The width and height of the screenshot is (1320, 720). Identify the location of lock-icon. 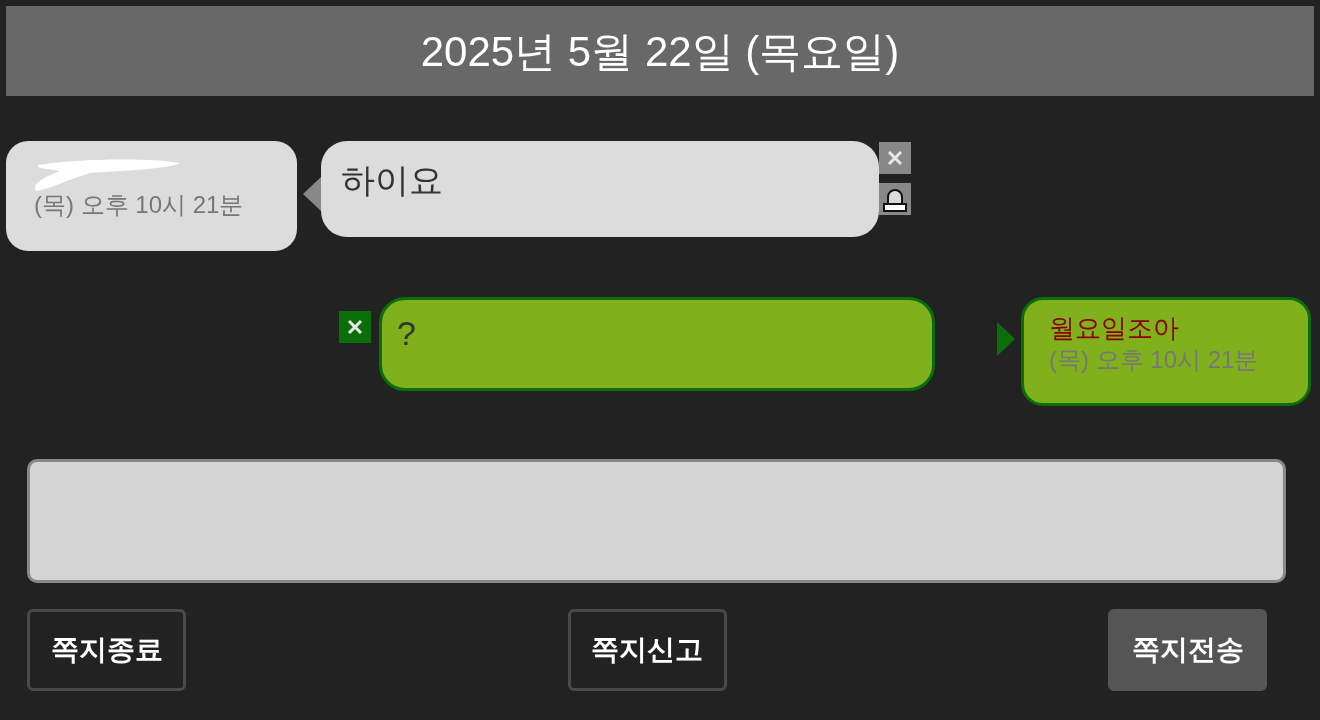
(895, 199).